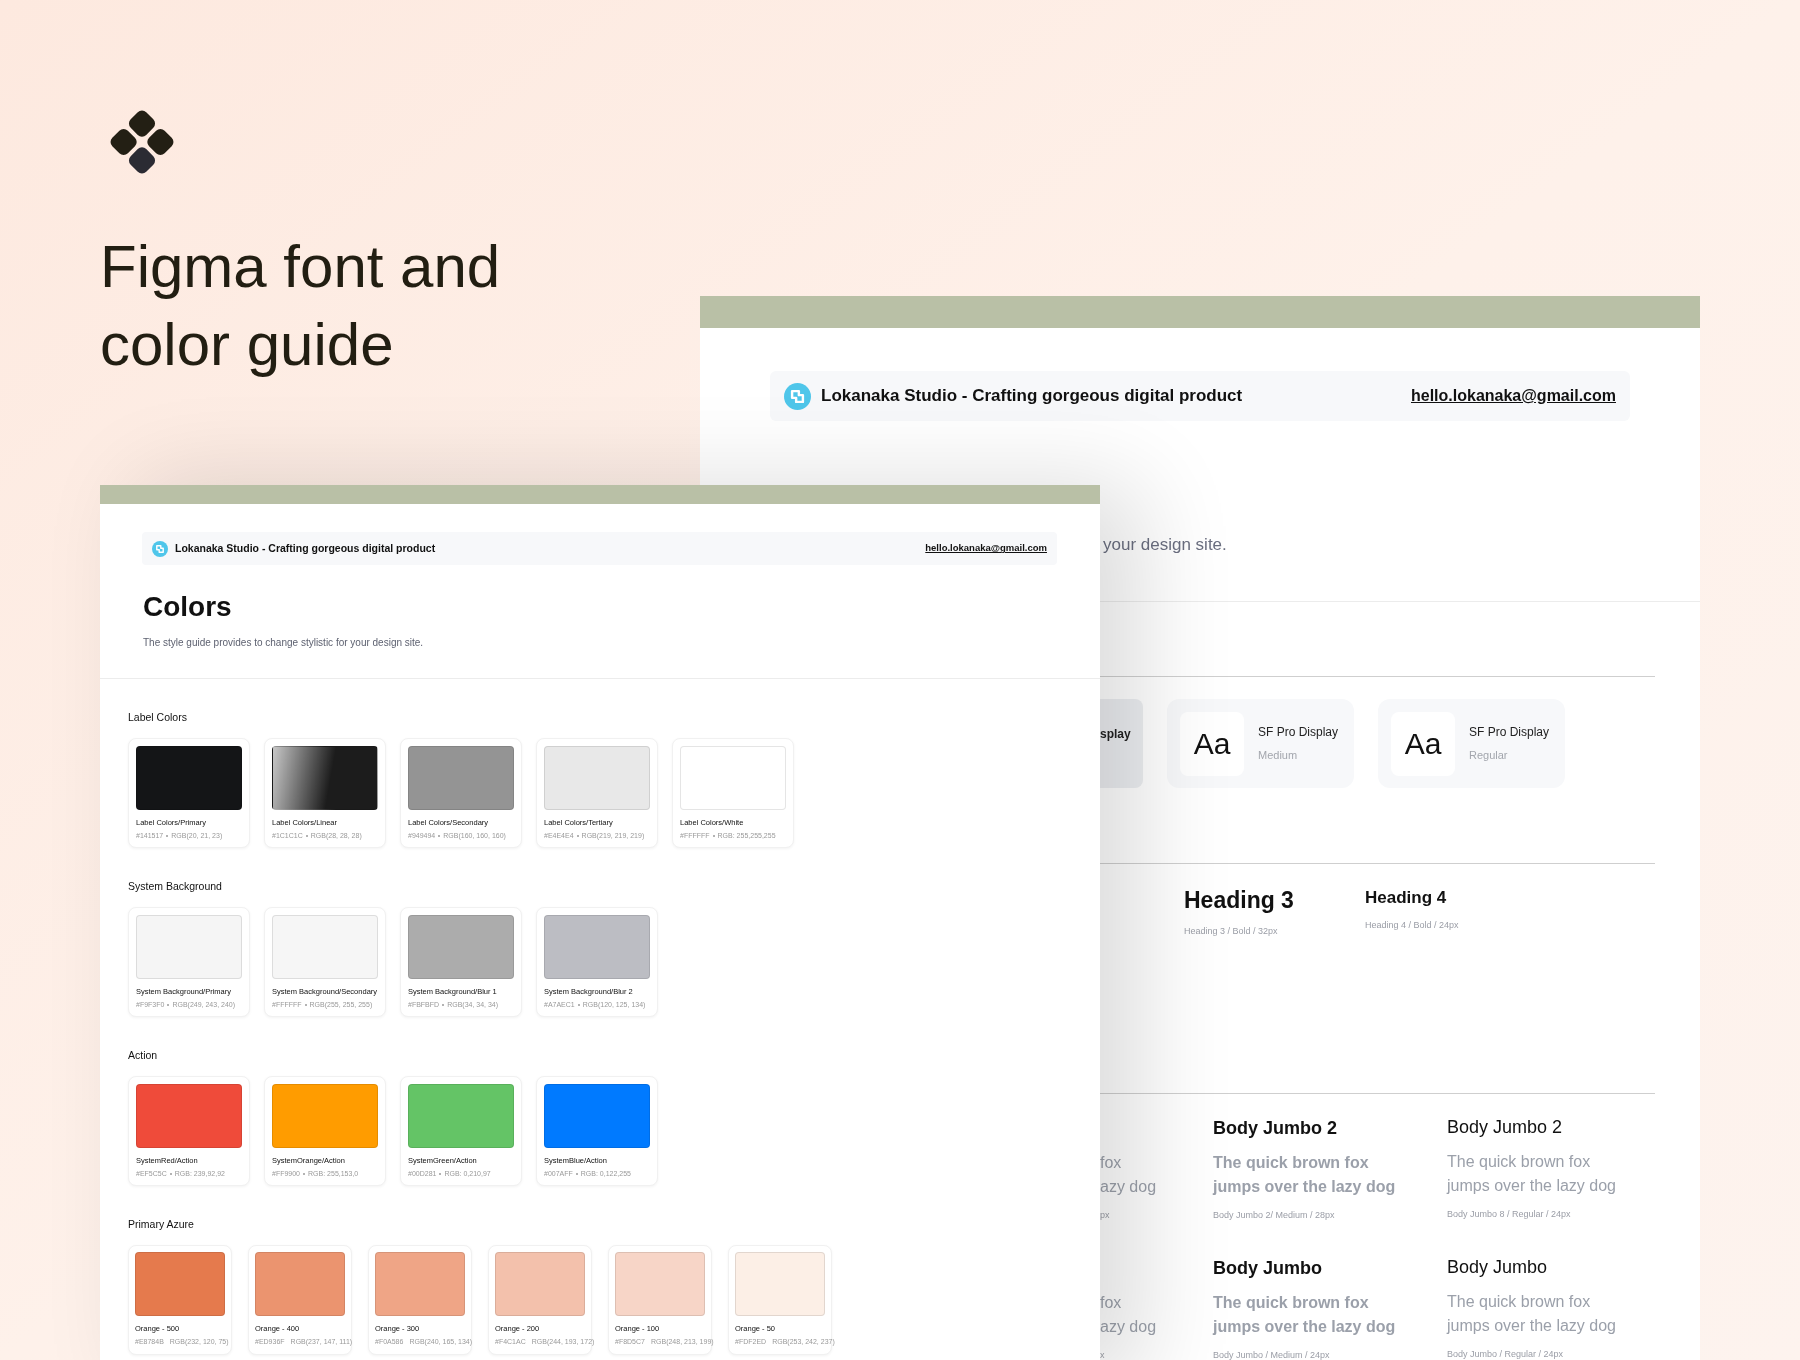 The width and height of the screenshot is (1800, 1360). I want to click on section-title: Action, so click(143, 1055).